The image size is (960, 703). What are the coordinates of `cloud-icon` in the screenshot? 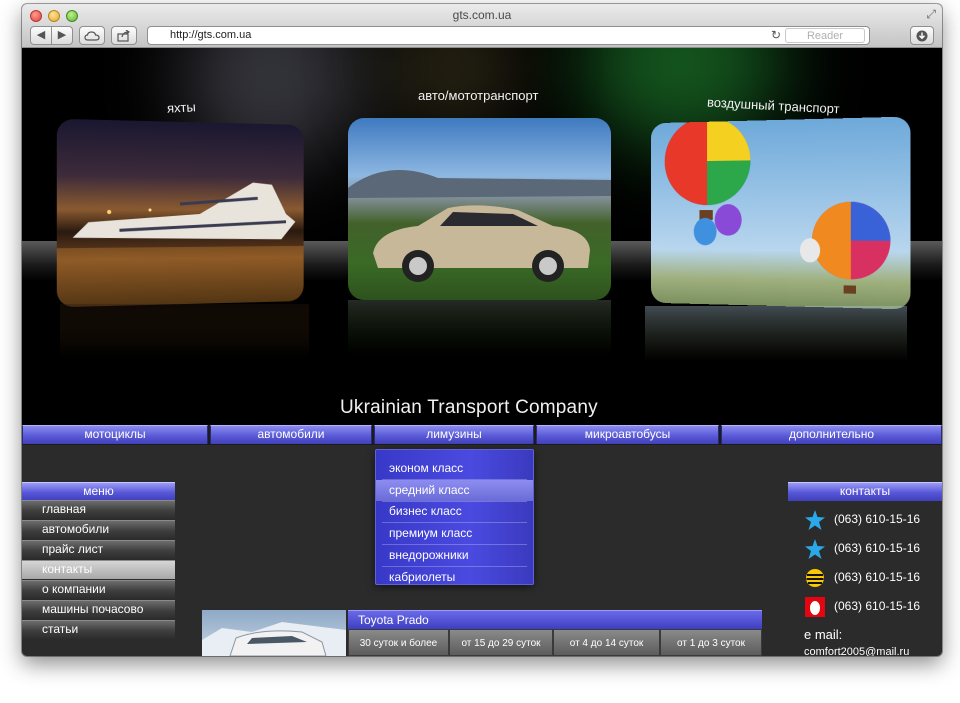 It's located at (92, 36).